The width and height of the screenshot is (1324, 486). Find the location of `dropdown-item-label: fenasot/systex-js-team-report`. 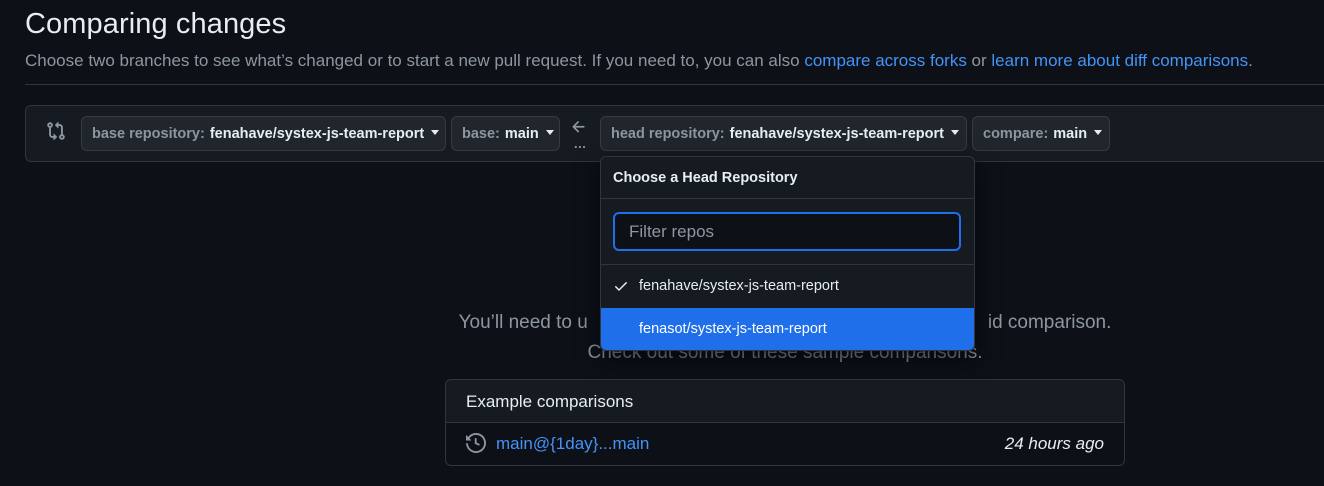

dropdown-item-label: fenasot/systex-js-team-report is located at coordinates (733, 329).